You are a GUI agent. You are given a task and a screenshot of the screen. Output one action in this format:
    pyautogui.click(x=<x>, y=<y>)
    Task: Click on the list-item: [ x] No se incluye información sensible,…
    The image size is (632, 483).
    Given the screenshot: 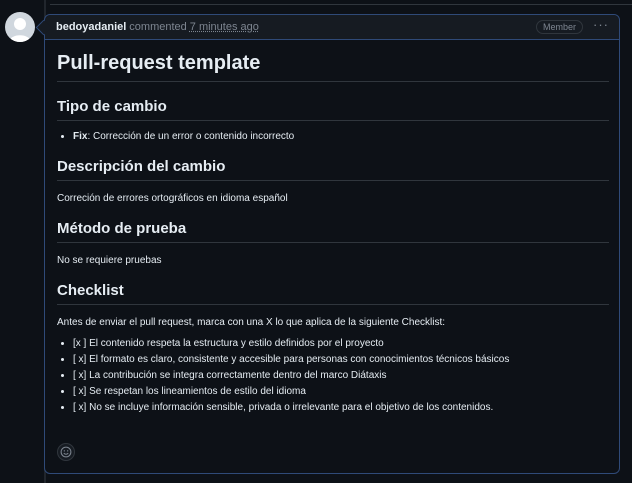 What is the action you would take?
    pyautogui.click(x=341, y=407)
    